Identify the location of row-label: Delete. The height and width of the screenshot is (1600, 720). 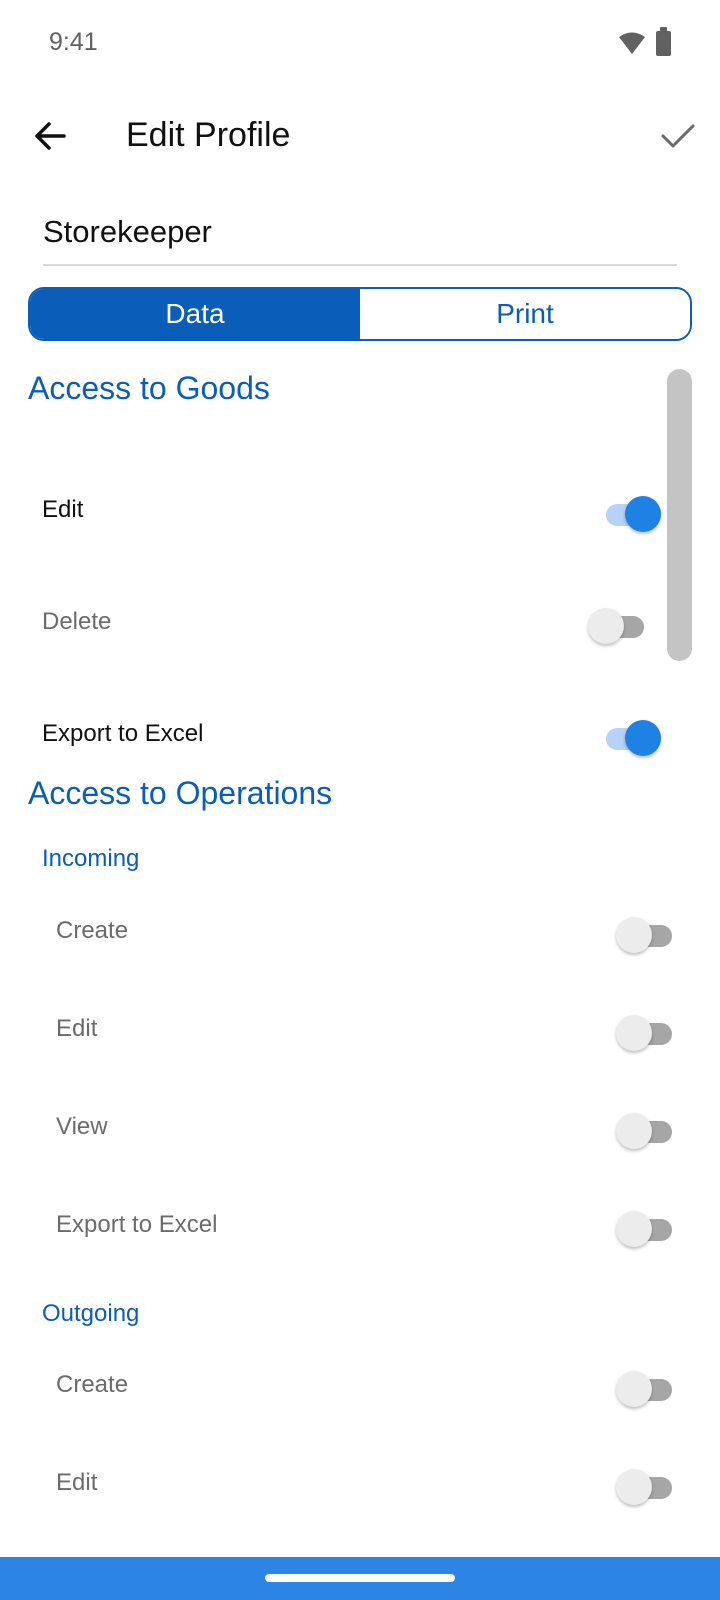
(77, 621).